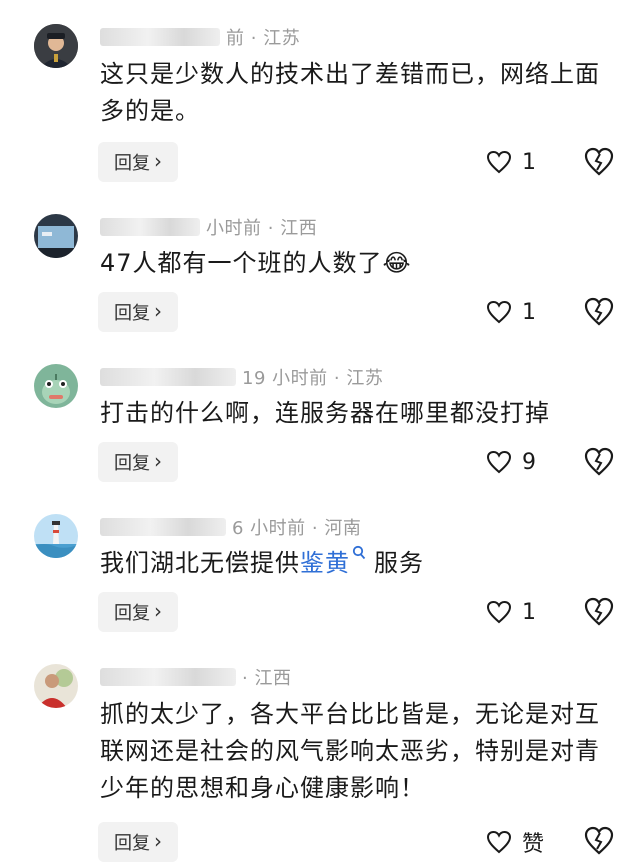 The image size is (640, 862). What do you see at coordinates (285, 378) in the screenshot?
I see `time-ago: 19 小时前` at bounding box center [285, 378].